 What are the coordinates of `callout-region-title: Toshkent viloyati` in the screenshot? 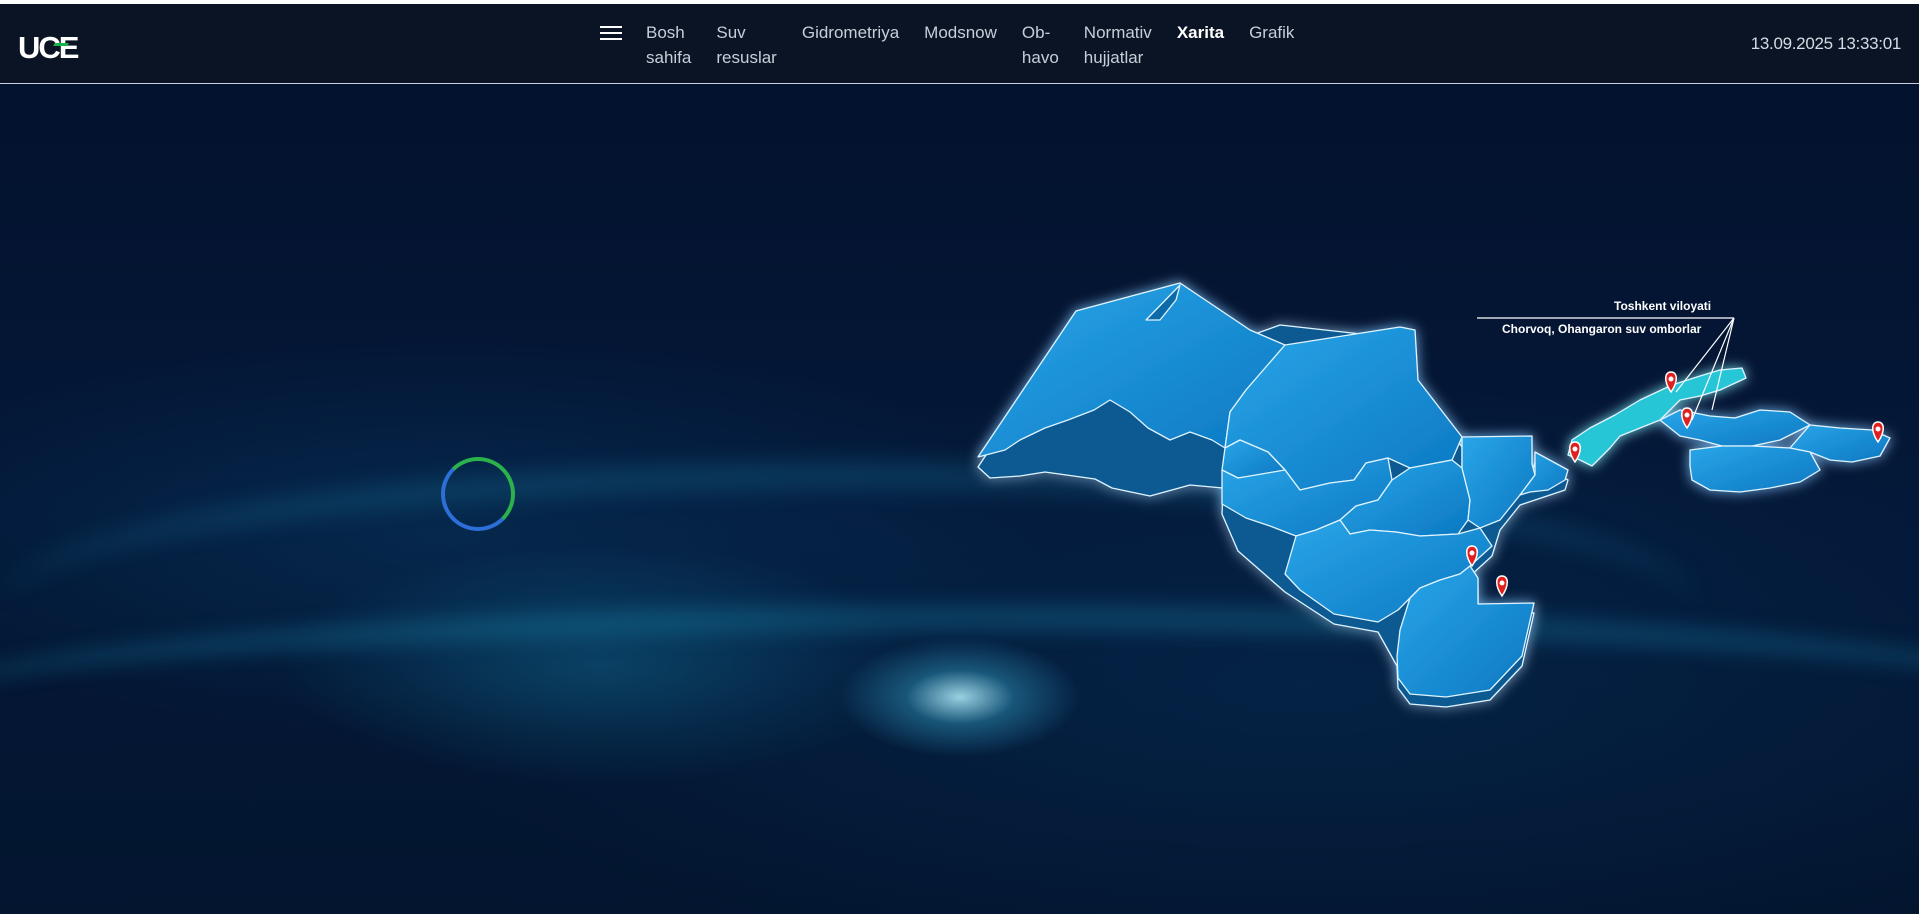 It's located at (1663, 306).